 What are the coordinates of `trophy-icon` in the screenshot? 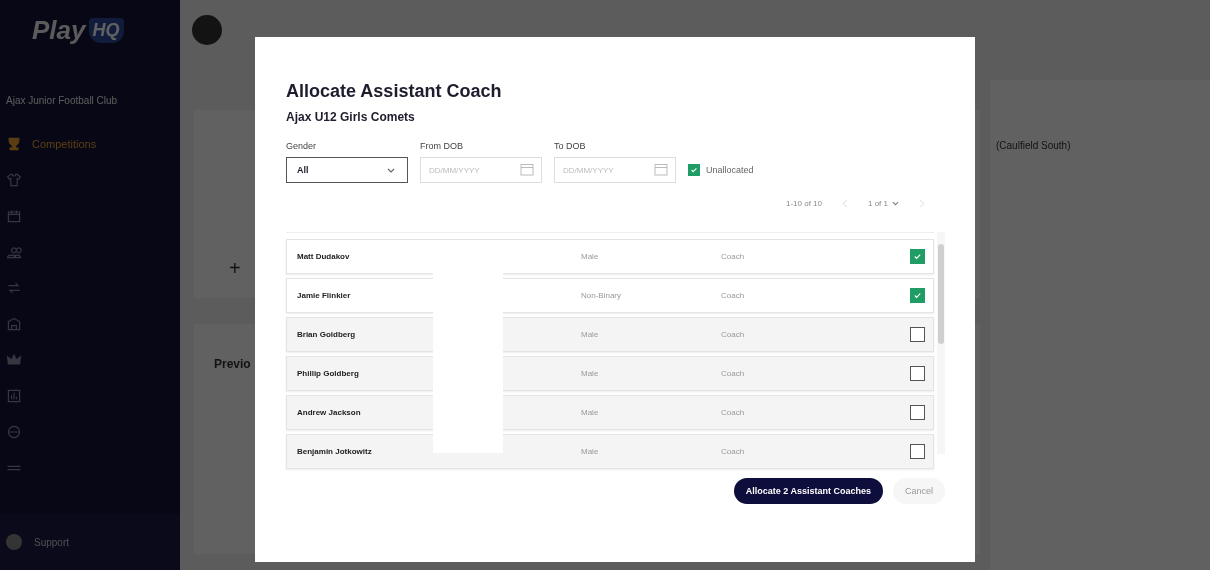 It's located at (14, 144).